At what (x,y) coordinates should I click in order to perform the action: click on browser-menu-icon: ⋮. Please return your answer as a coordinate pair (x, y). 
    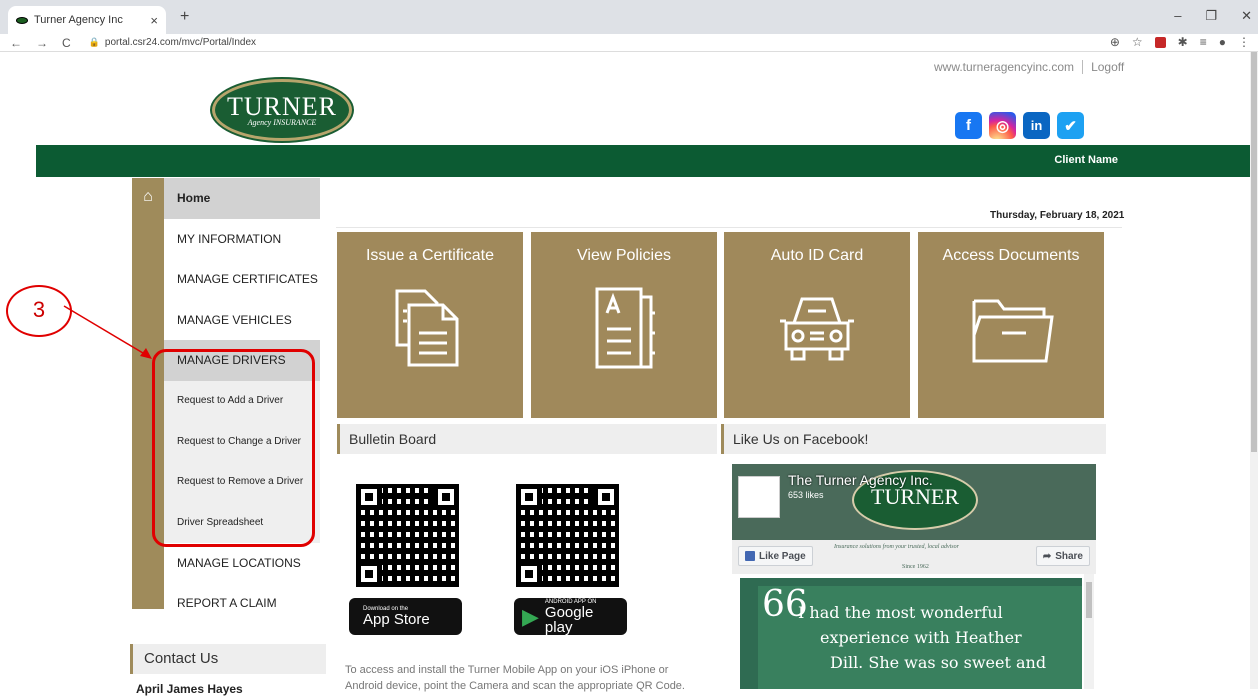
    Looking at the image, I should click on (1244, 42).